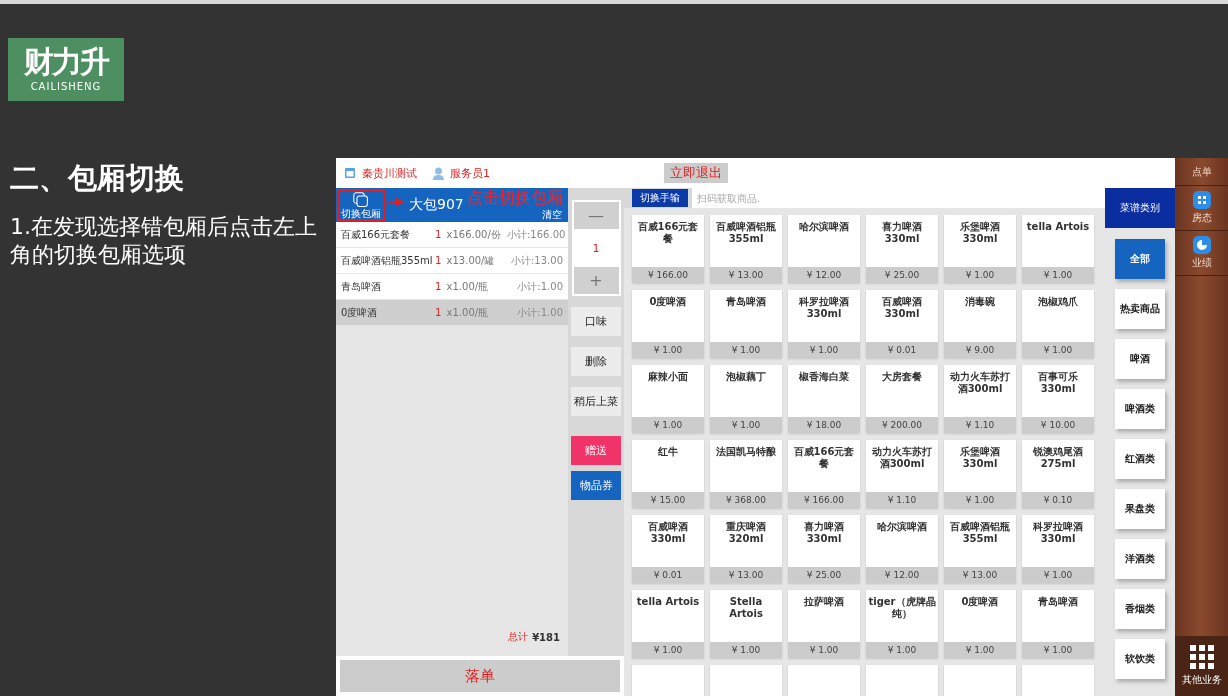 This screenshot has width=1228, height=696. Describe the element at coordinates (546, 637) in the screenshot. I see `total-amount: ¥181` at that location.